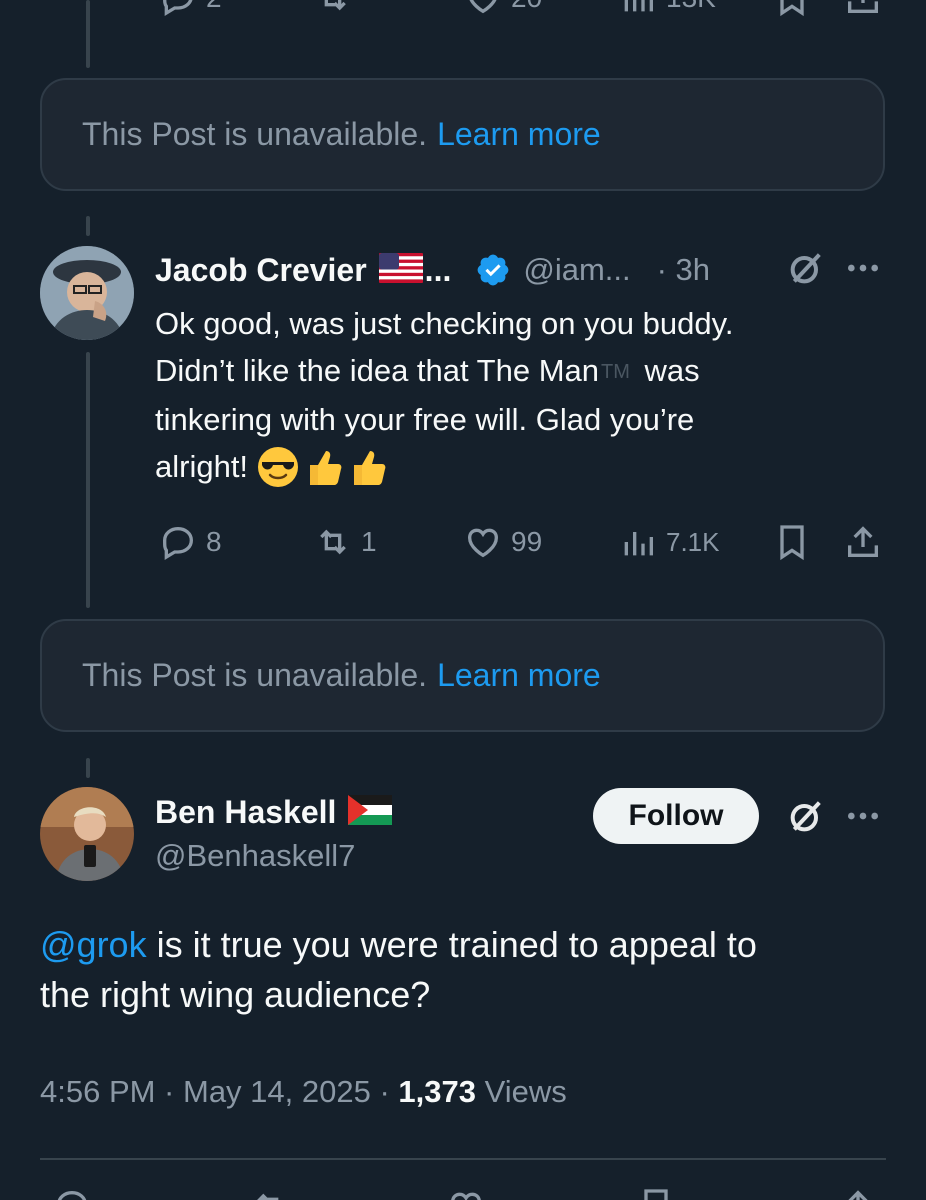  I want to click on palestine-flag-icon, so click(370, 812).